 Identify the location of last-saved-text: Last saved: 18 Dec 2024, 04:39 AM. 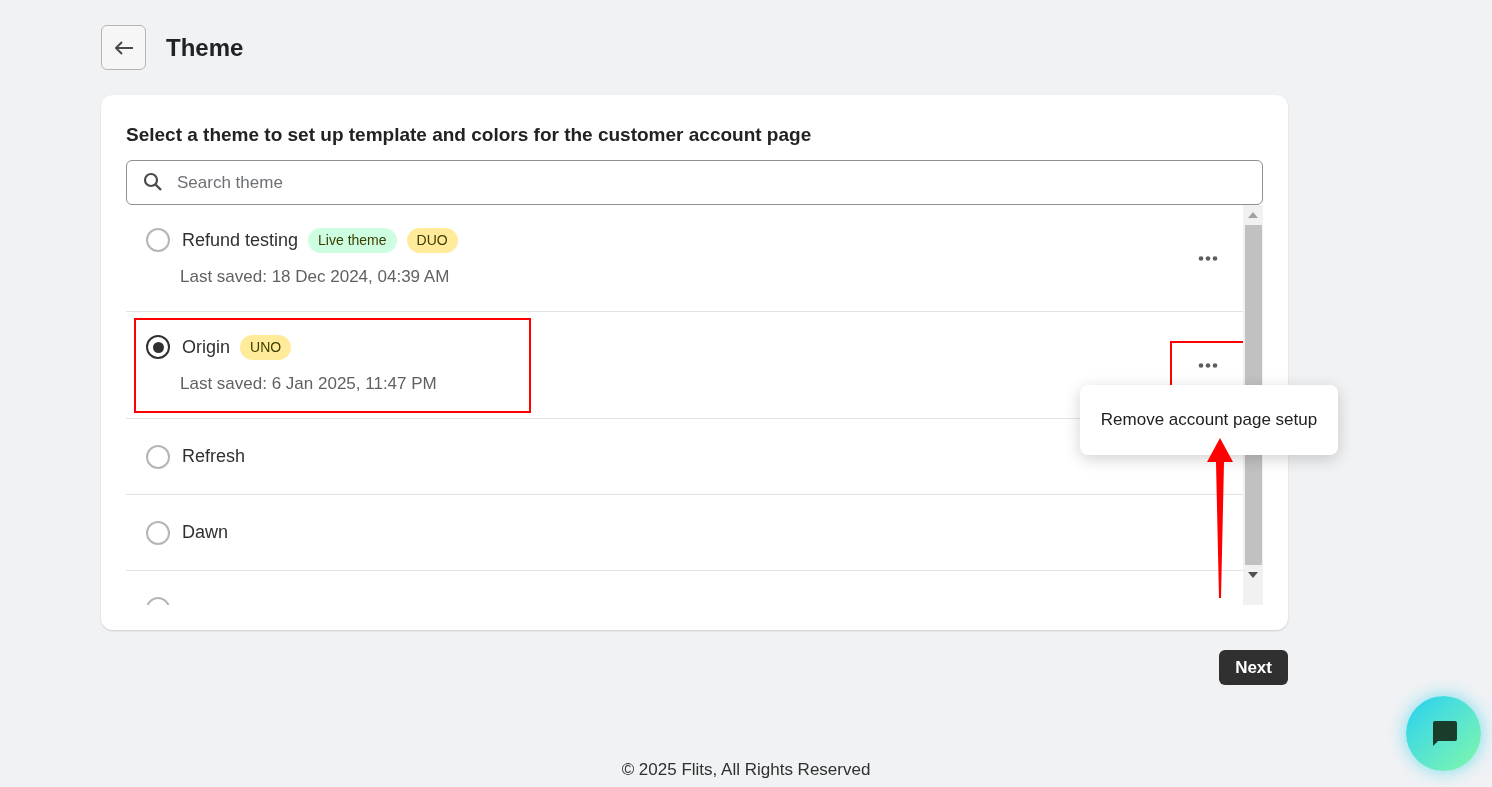
(315, 276).